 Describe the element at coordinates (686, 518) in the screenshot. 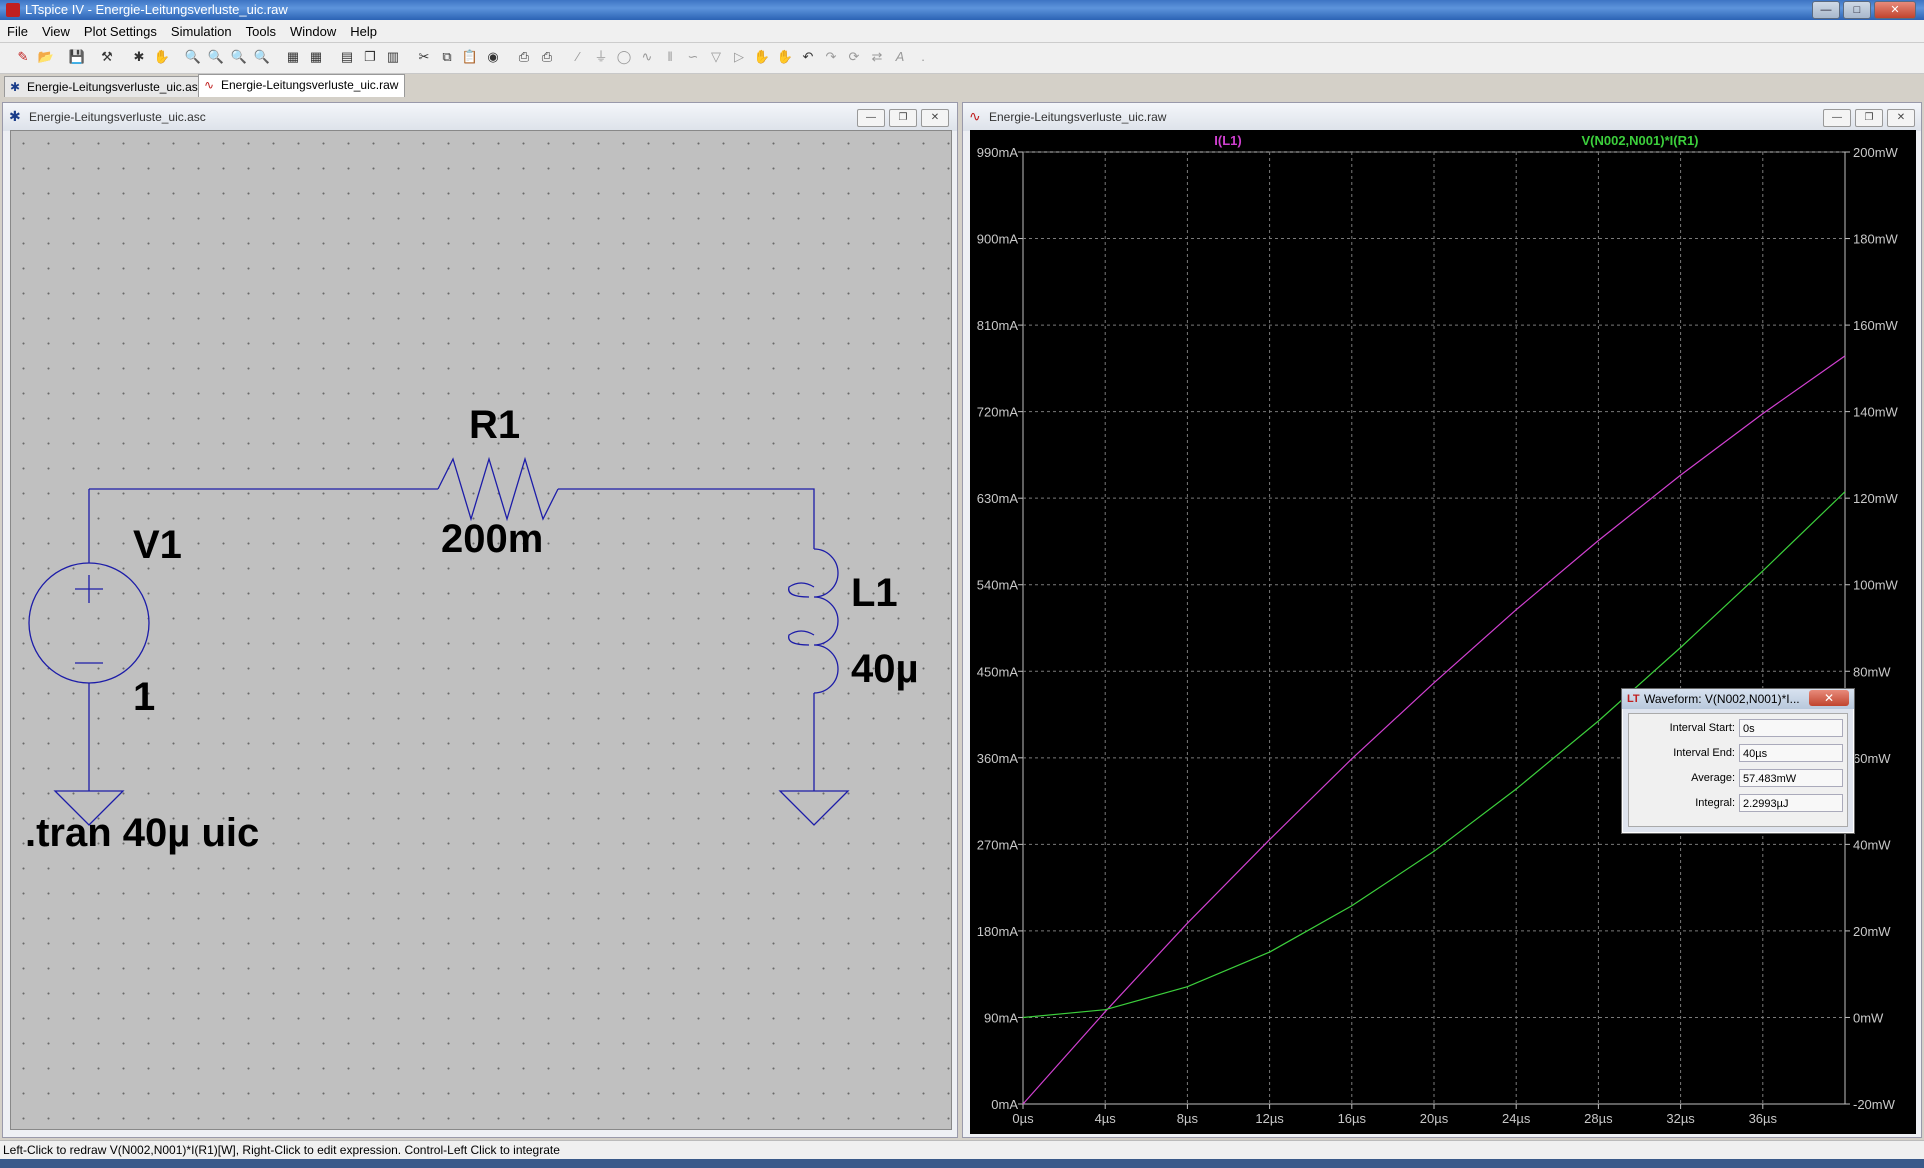

I see `wire-top-right` at that location.